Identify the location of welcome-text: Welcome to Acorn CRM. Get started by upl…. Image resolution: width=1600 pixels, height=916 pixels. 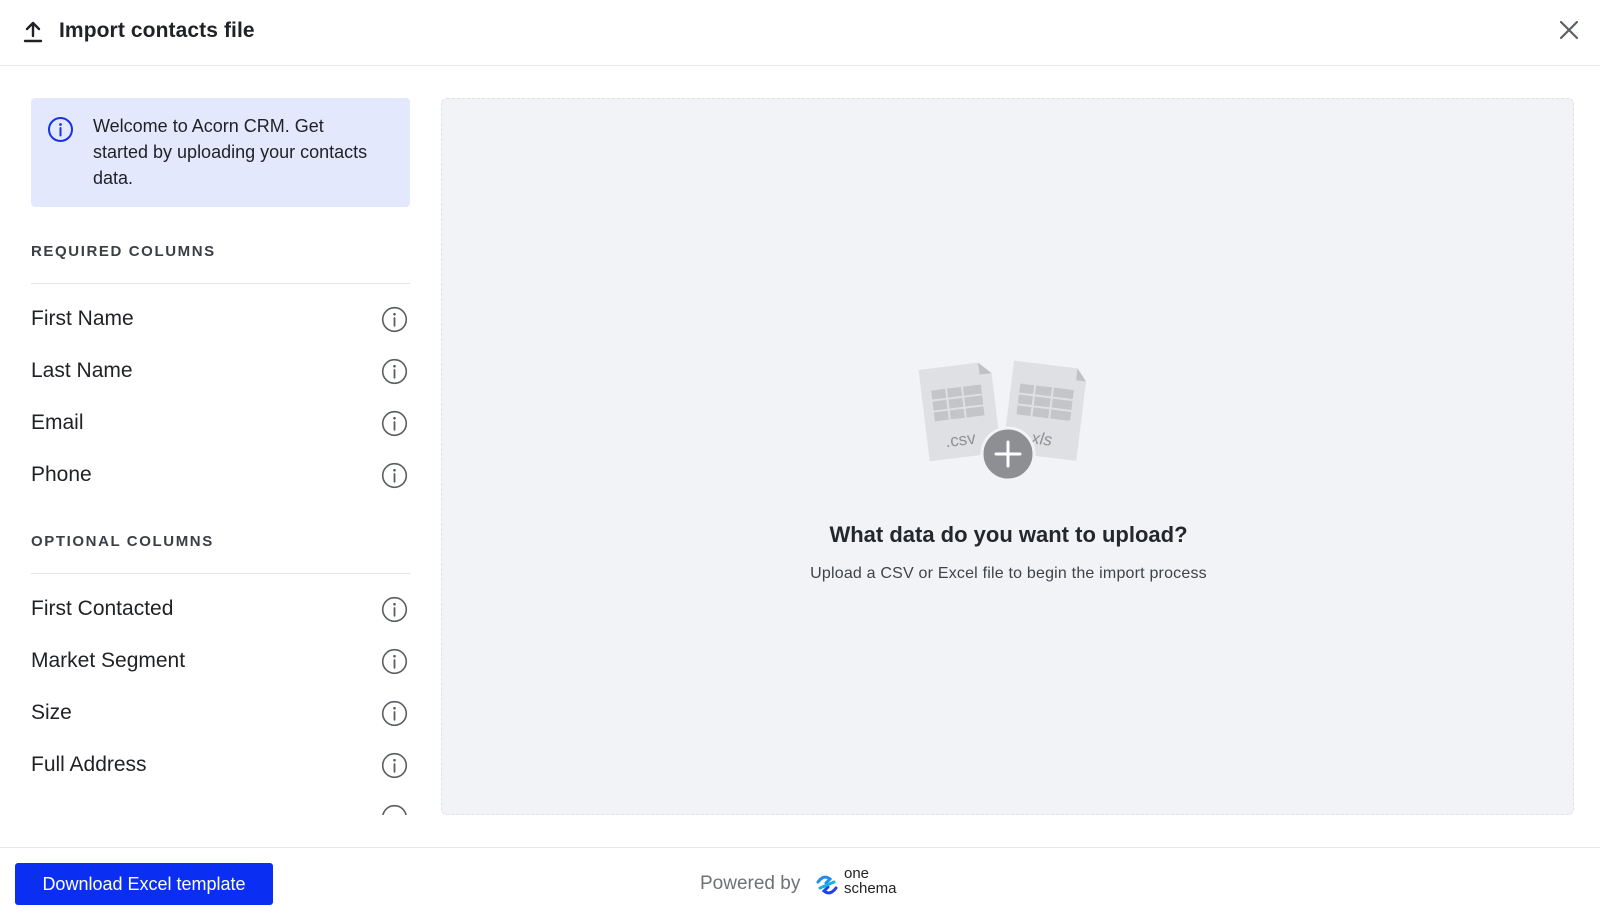
(230, 152).